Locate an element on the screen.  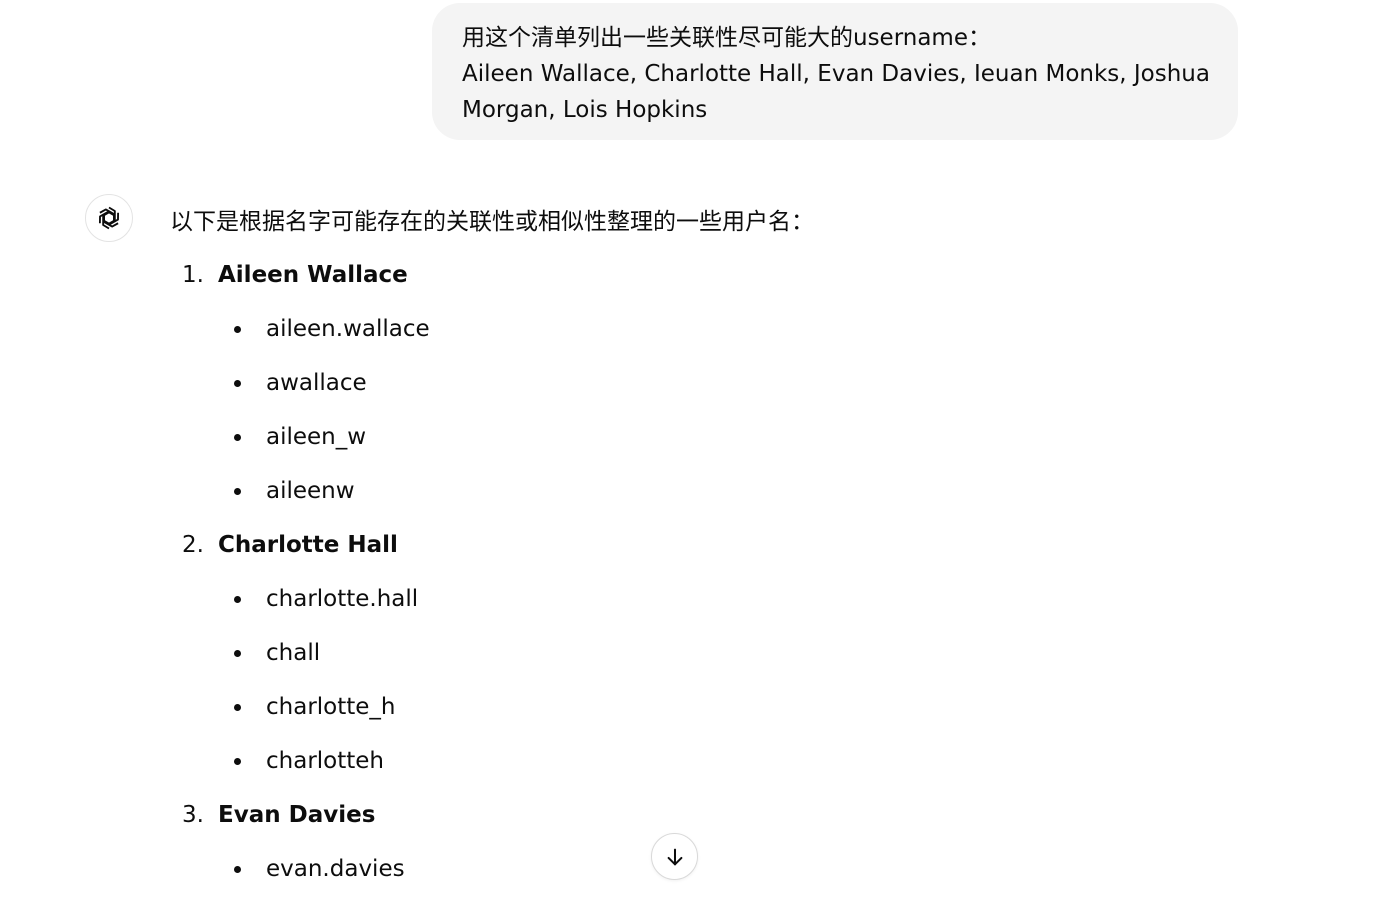
assistant-avatar is located at coordinates (109, 218).